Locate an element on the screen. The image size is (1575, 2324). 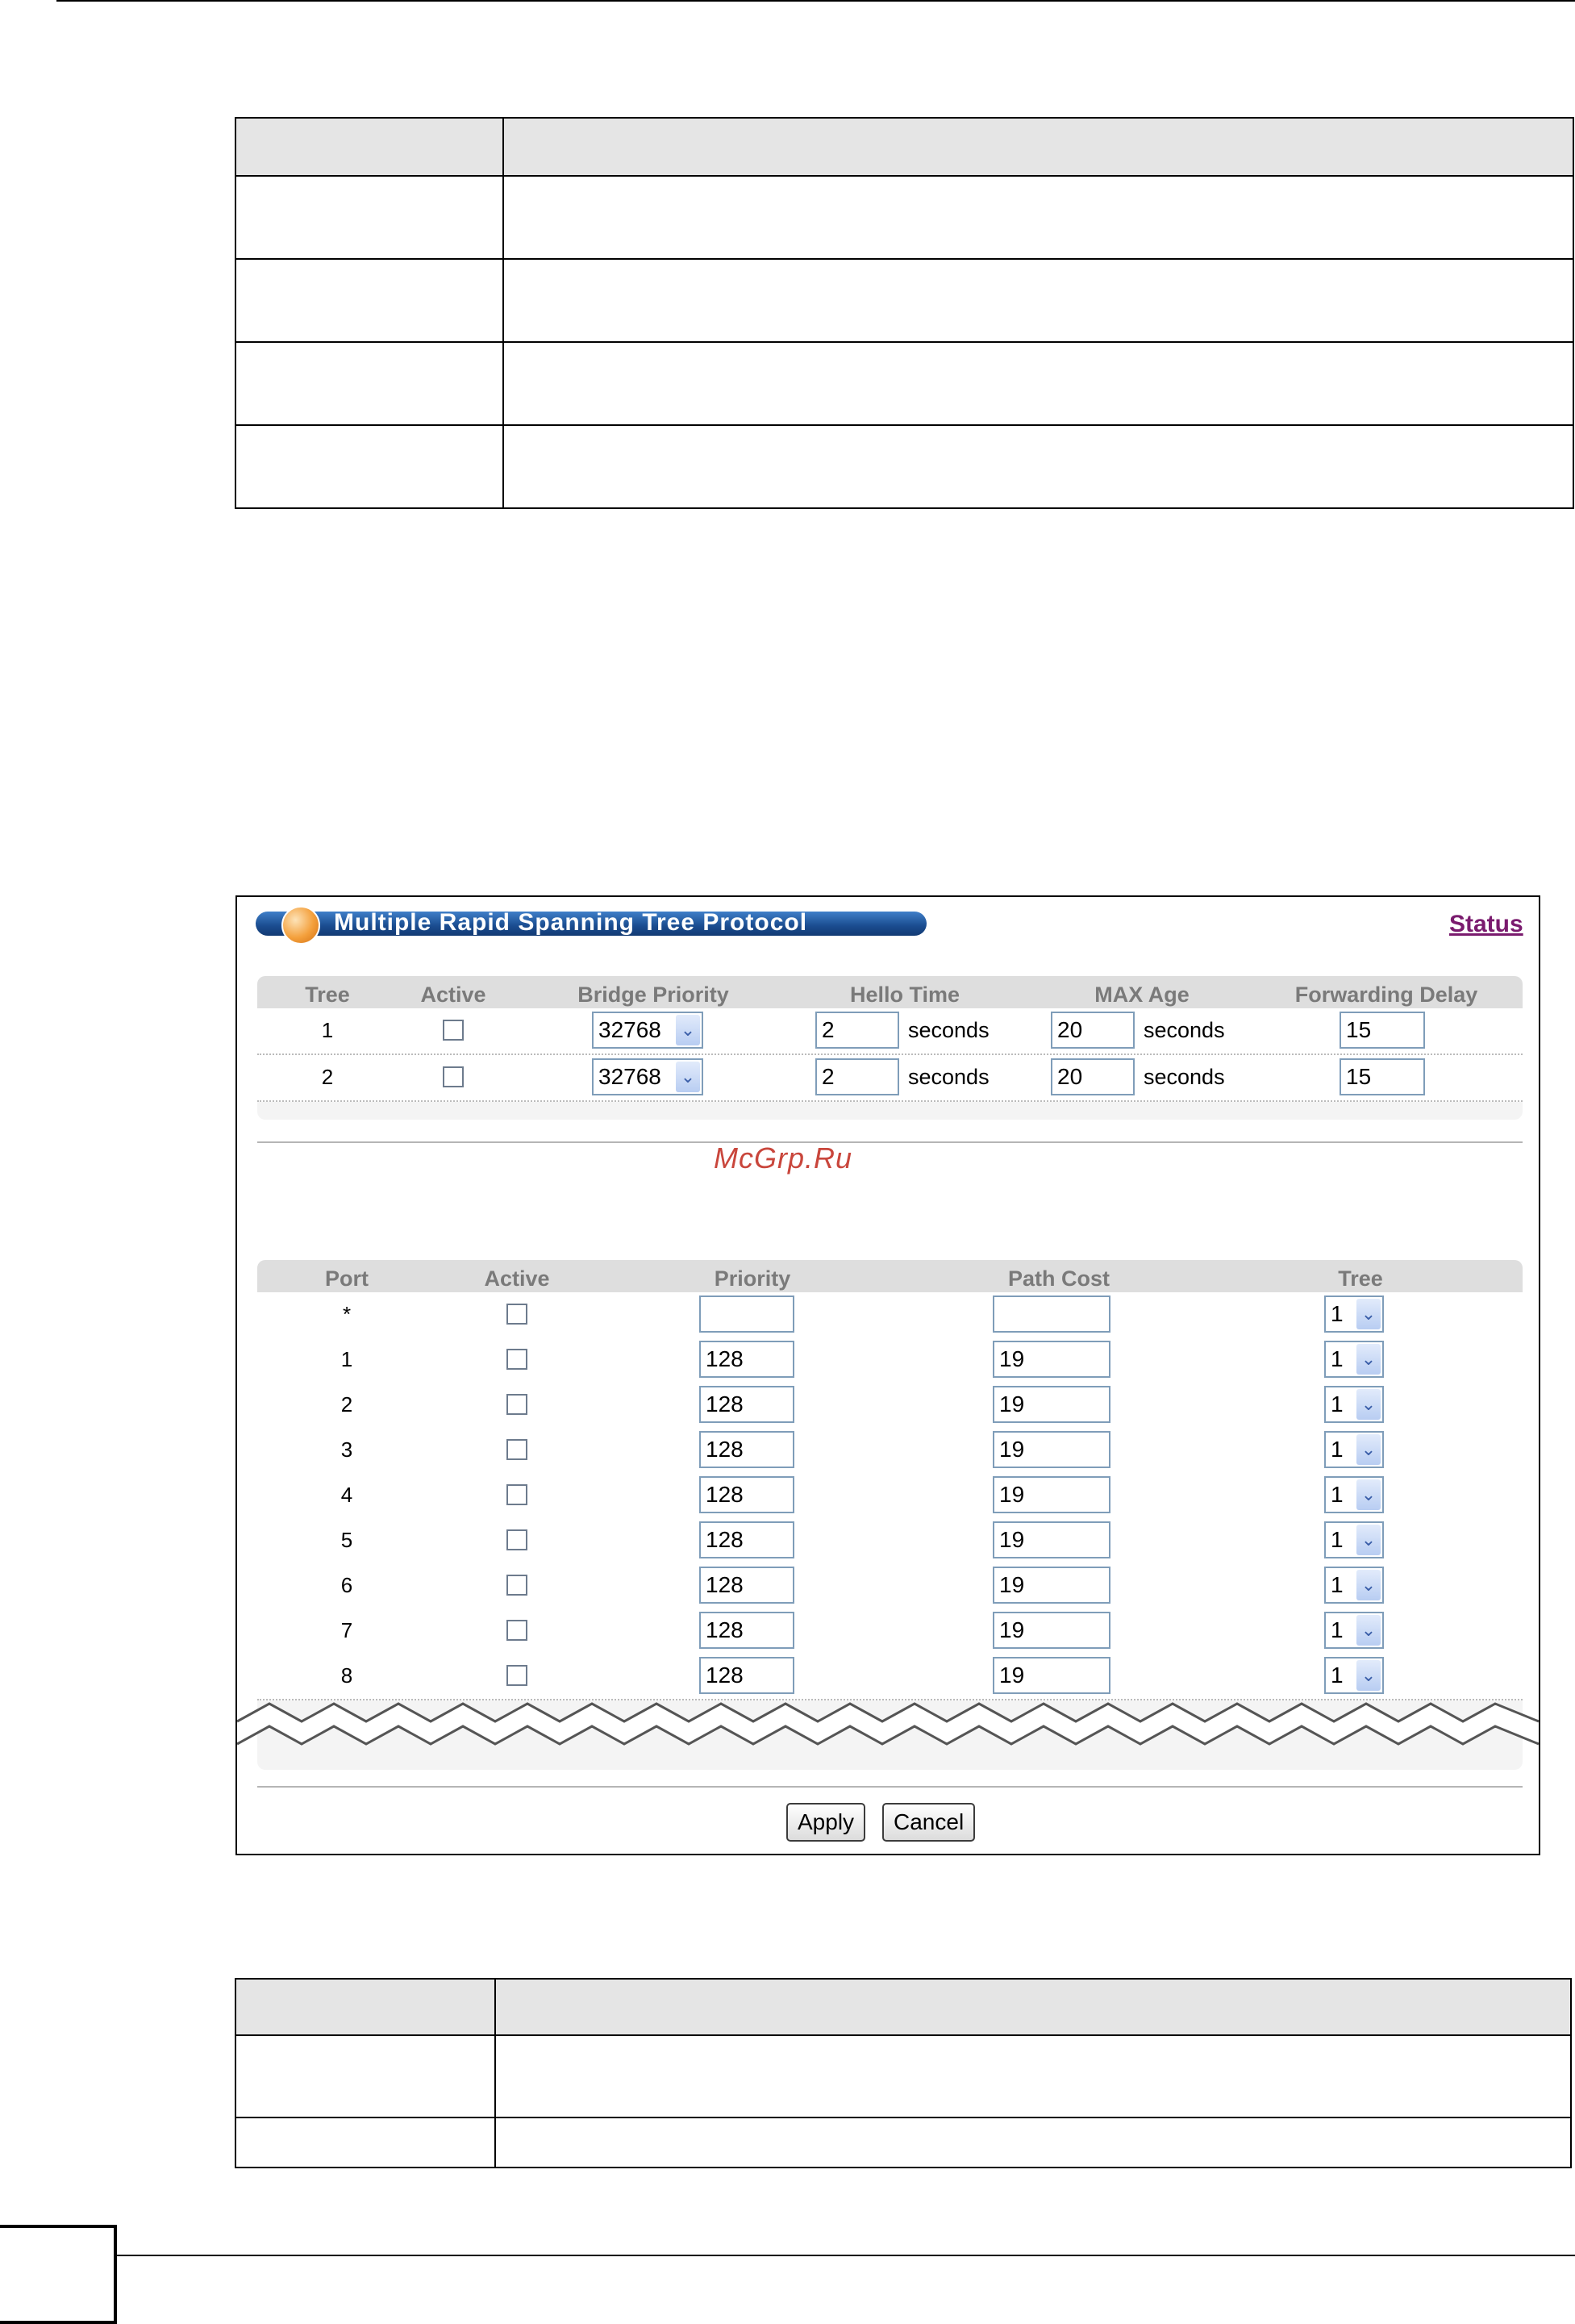
port-id: 1 is located at coordinates (346, 1359).